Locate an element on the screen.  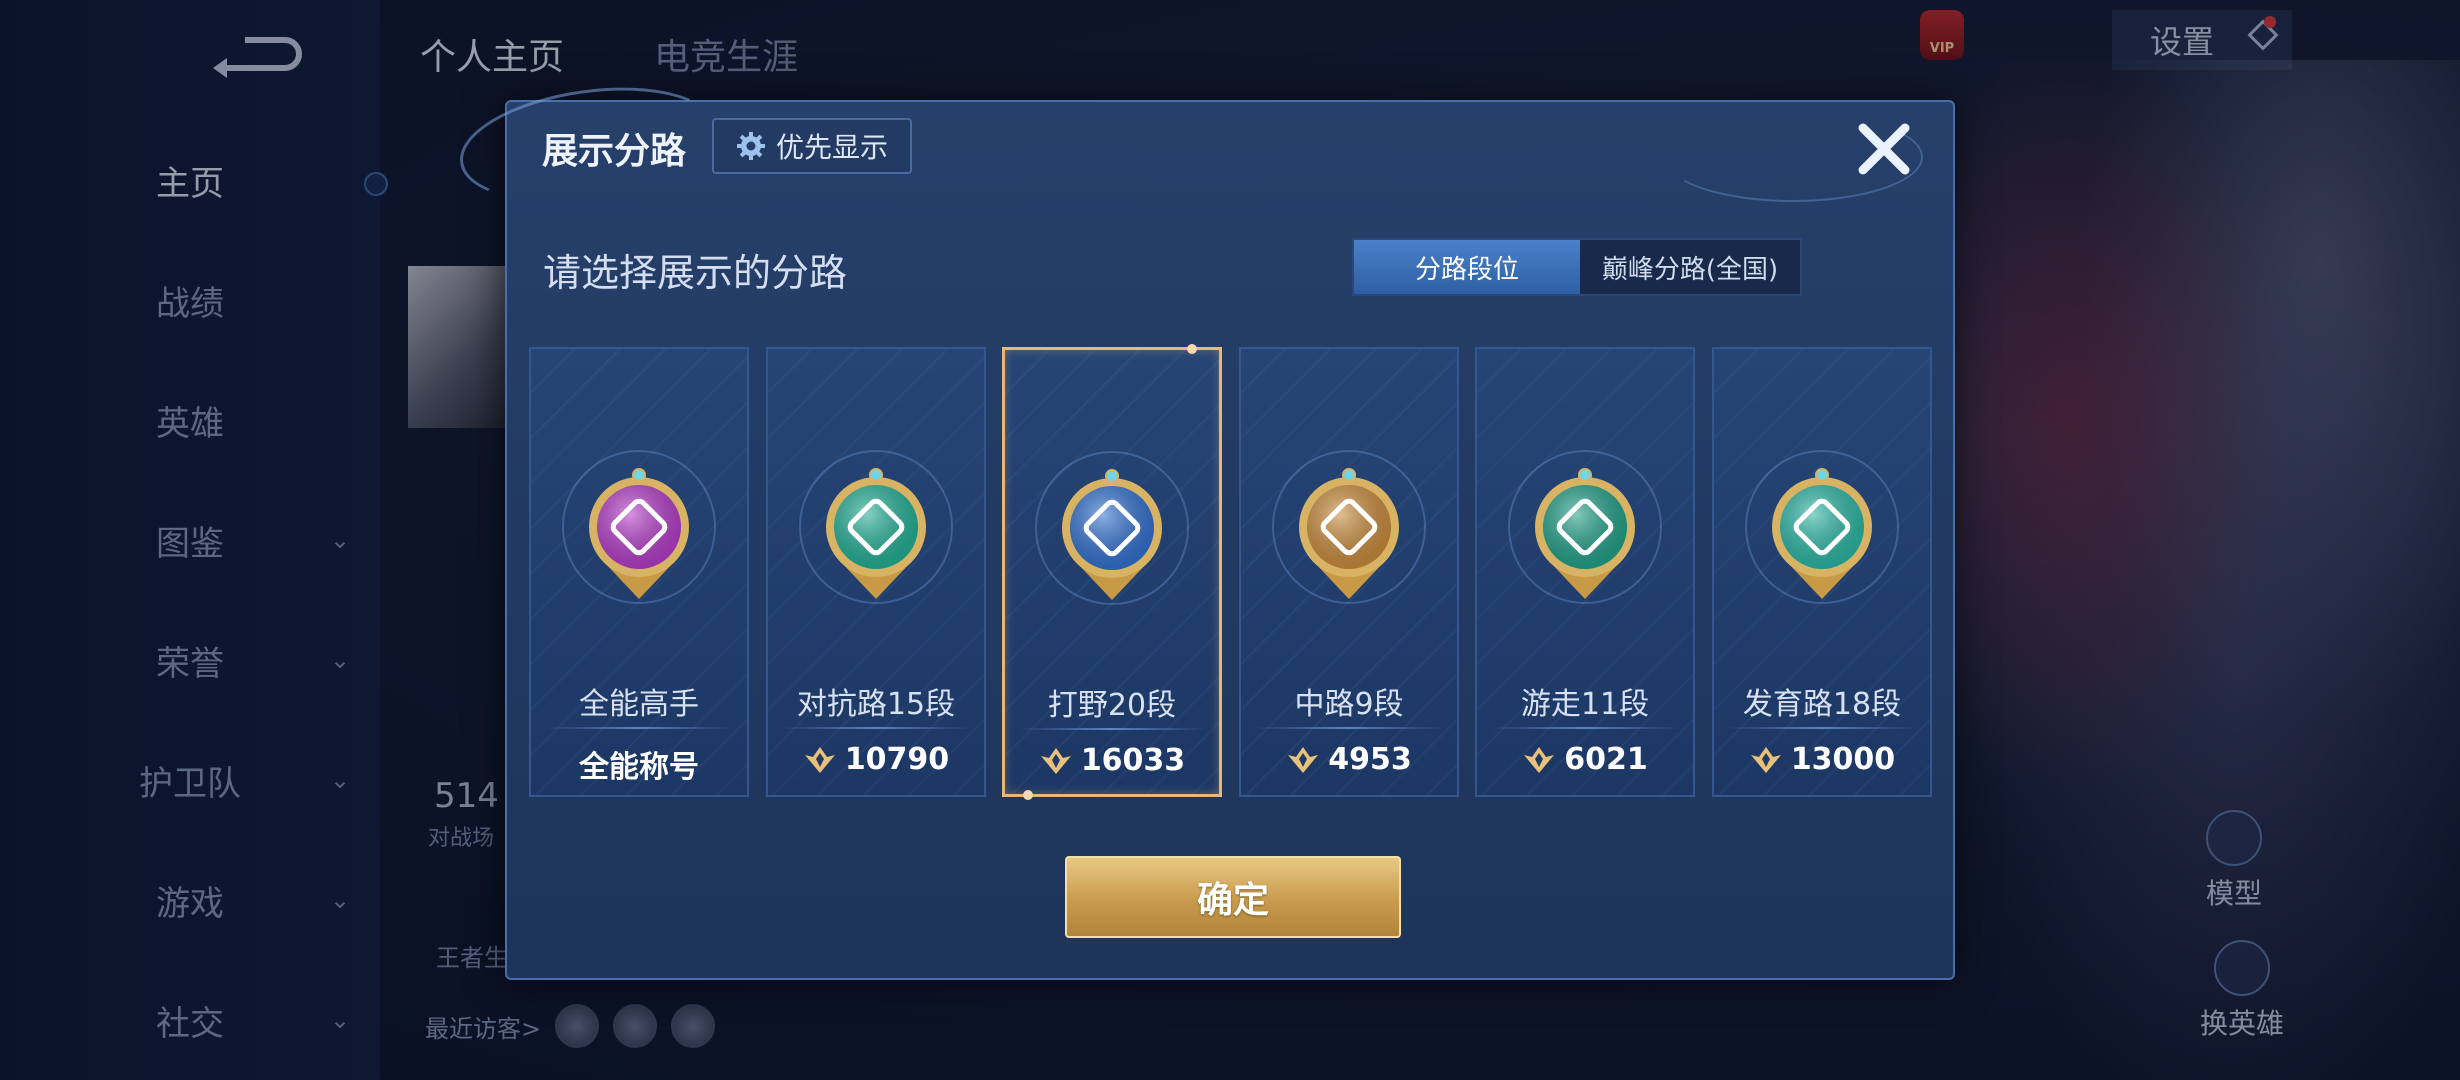
lane-score: 6021 is located at coordinates (1585, 759).